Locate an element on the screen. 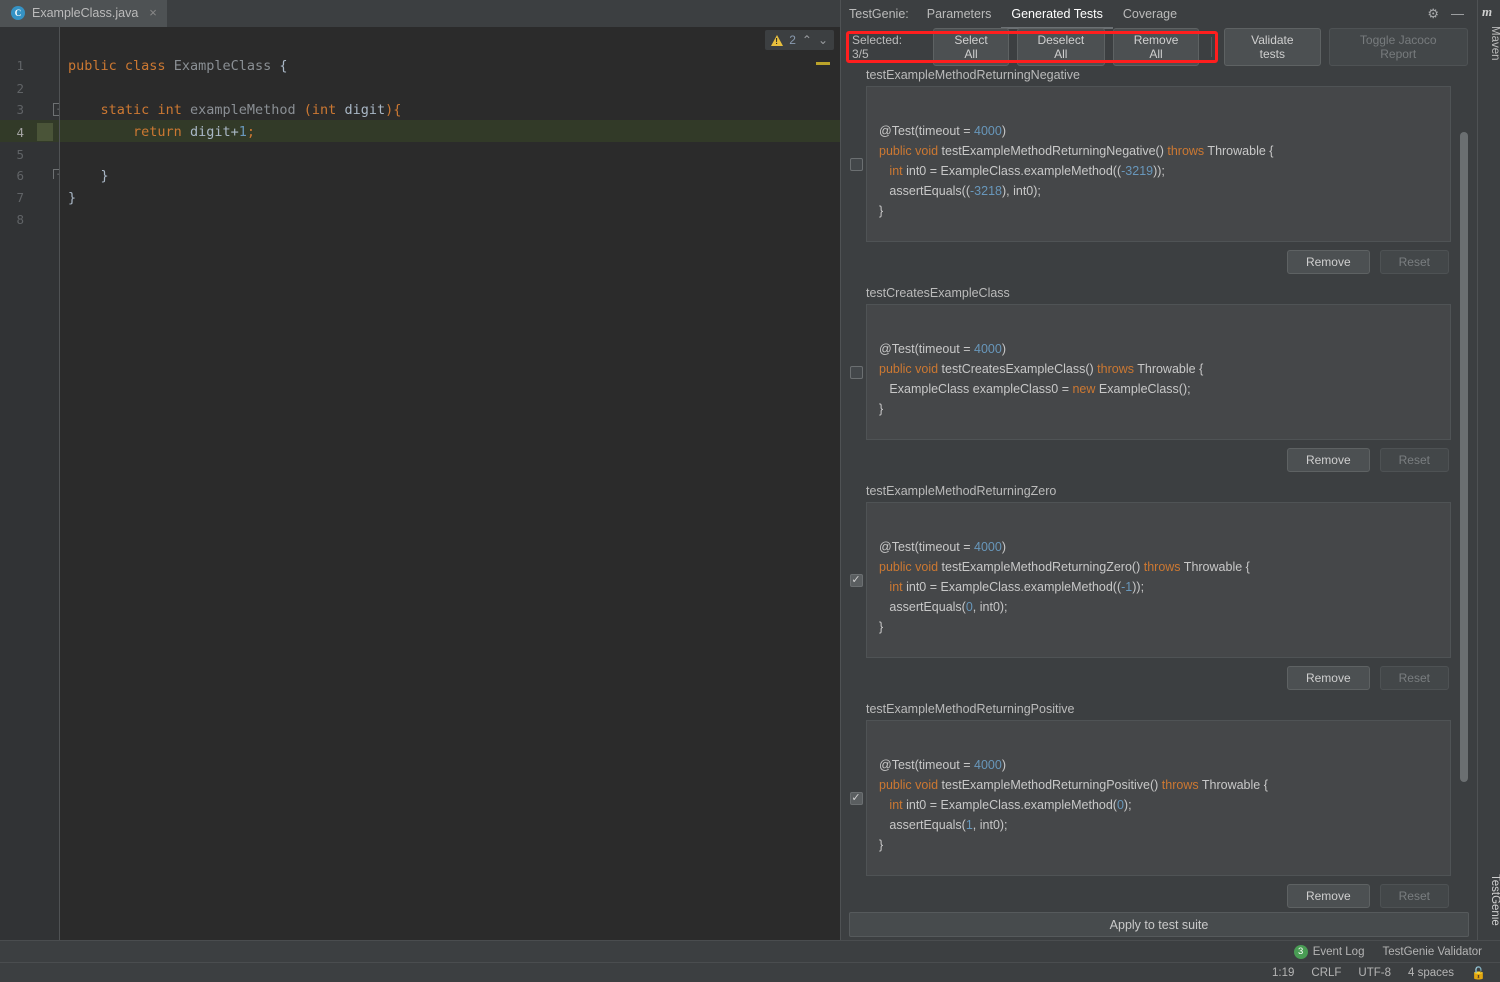  minimize-icon: — is located at coordinates (1457, 13).